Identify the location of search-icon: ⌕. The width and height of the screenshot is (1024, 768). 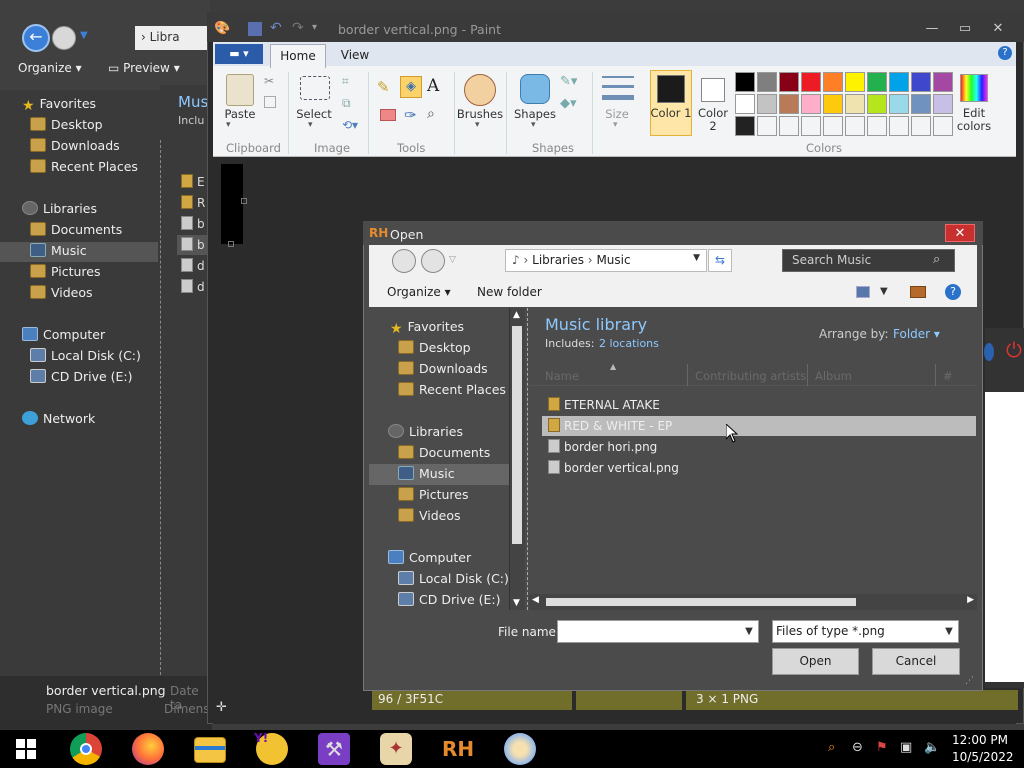
(936, 259).